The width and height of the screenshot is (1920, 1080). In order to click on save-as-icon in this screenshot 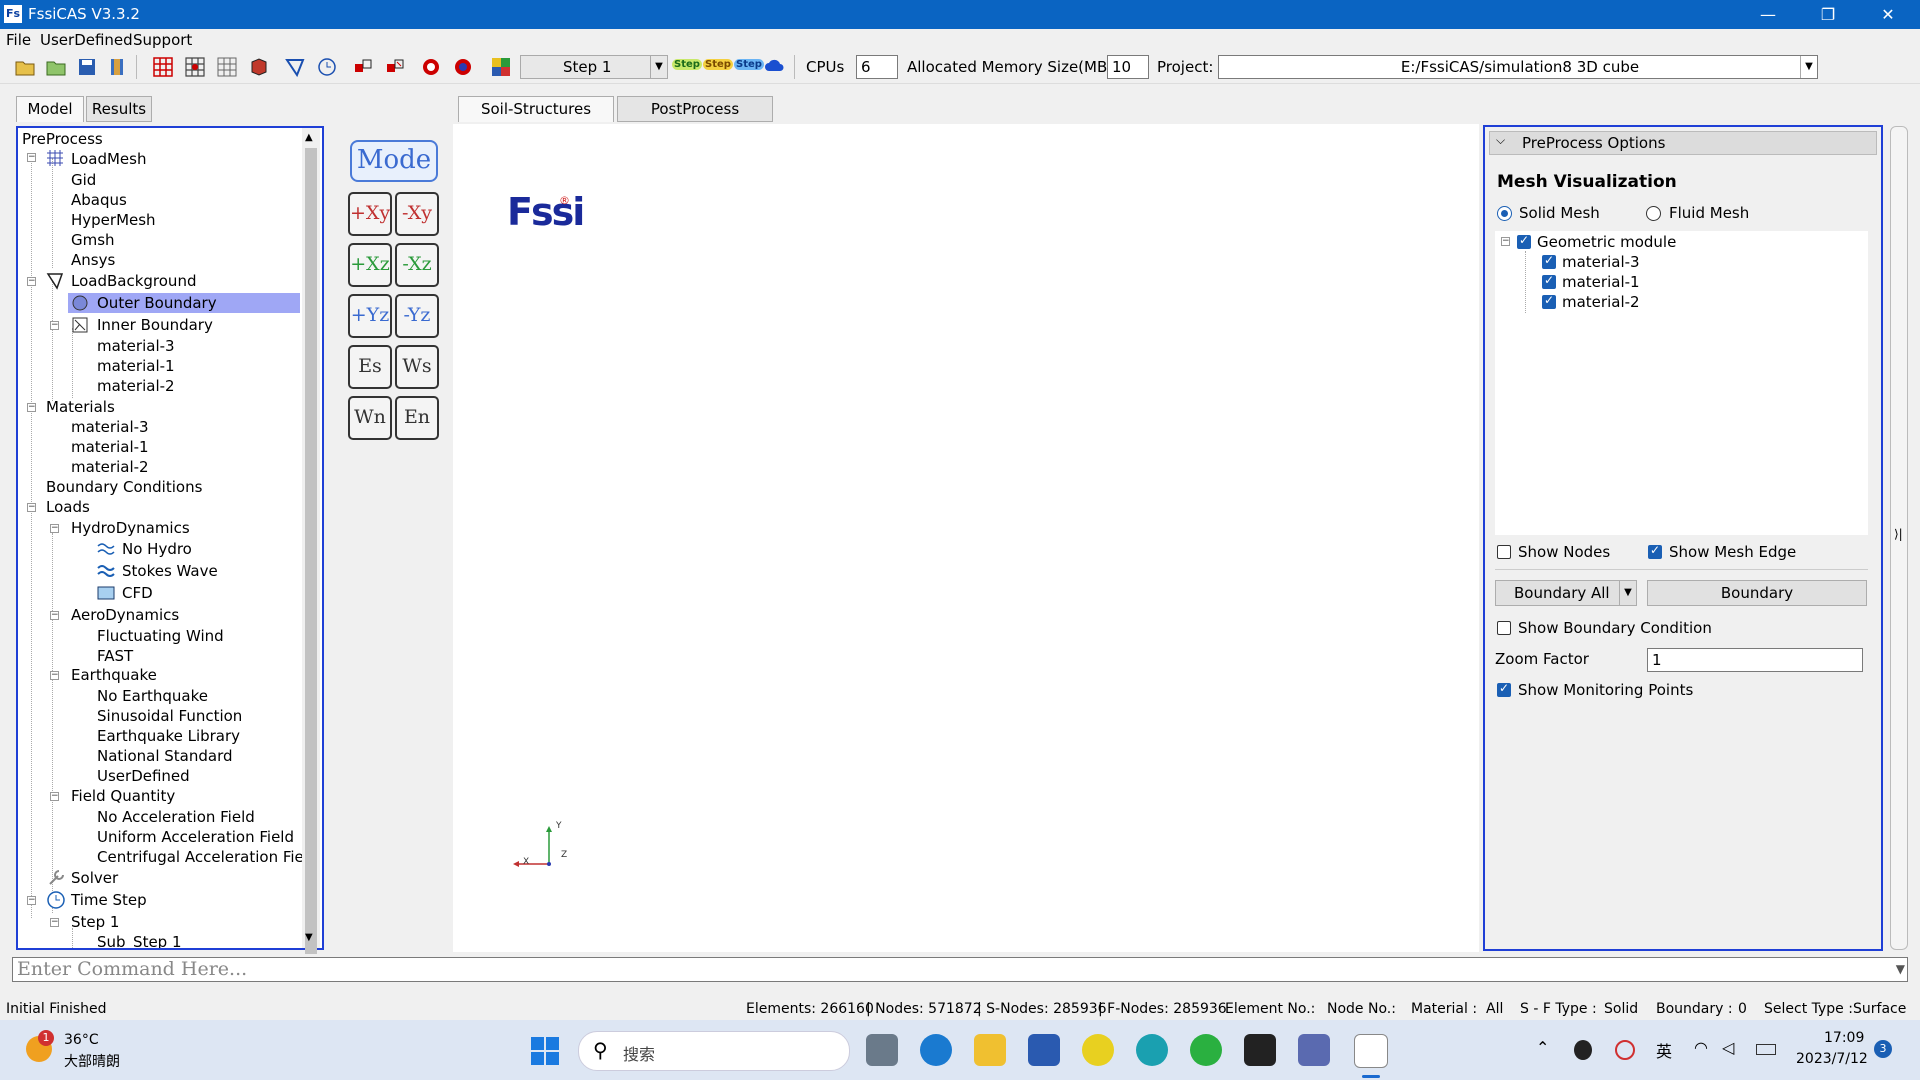, I will do `click(117, 67)`.